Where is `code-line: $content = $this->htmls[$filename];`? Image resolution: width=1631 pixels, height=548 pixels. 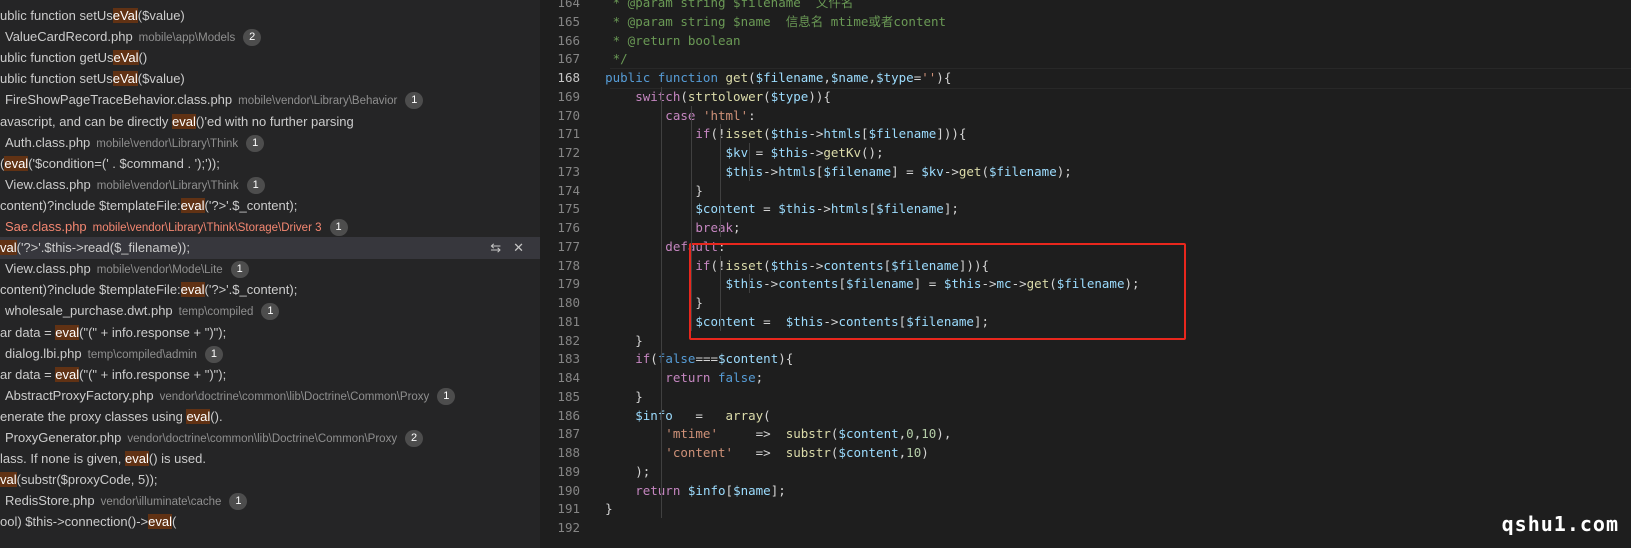
code-line: $content = $this->htmls[$filename]; is located at coordinates (767, 208).